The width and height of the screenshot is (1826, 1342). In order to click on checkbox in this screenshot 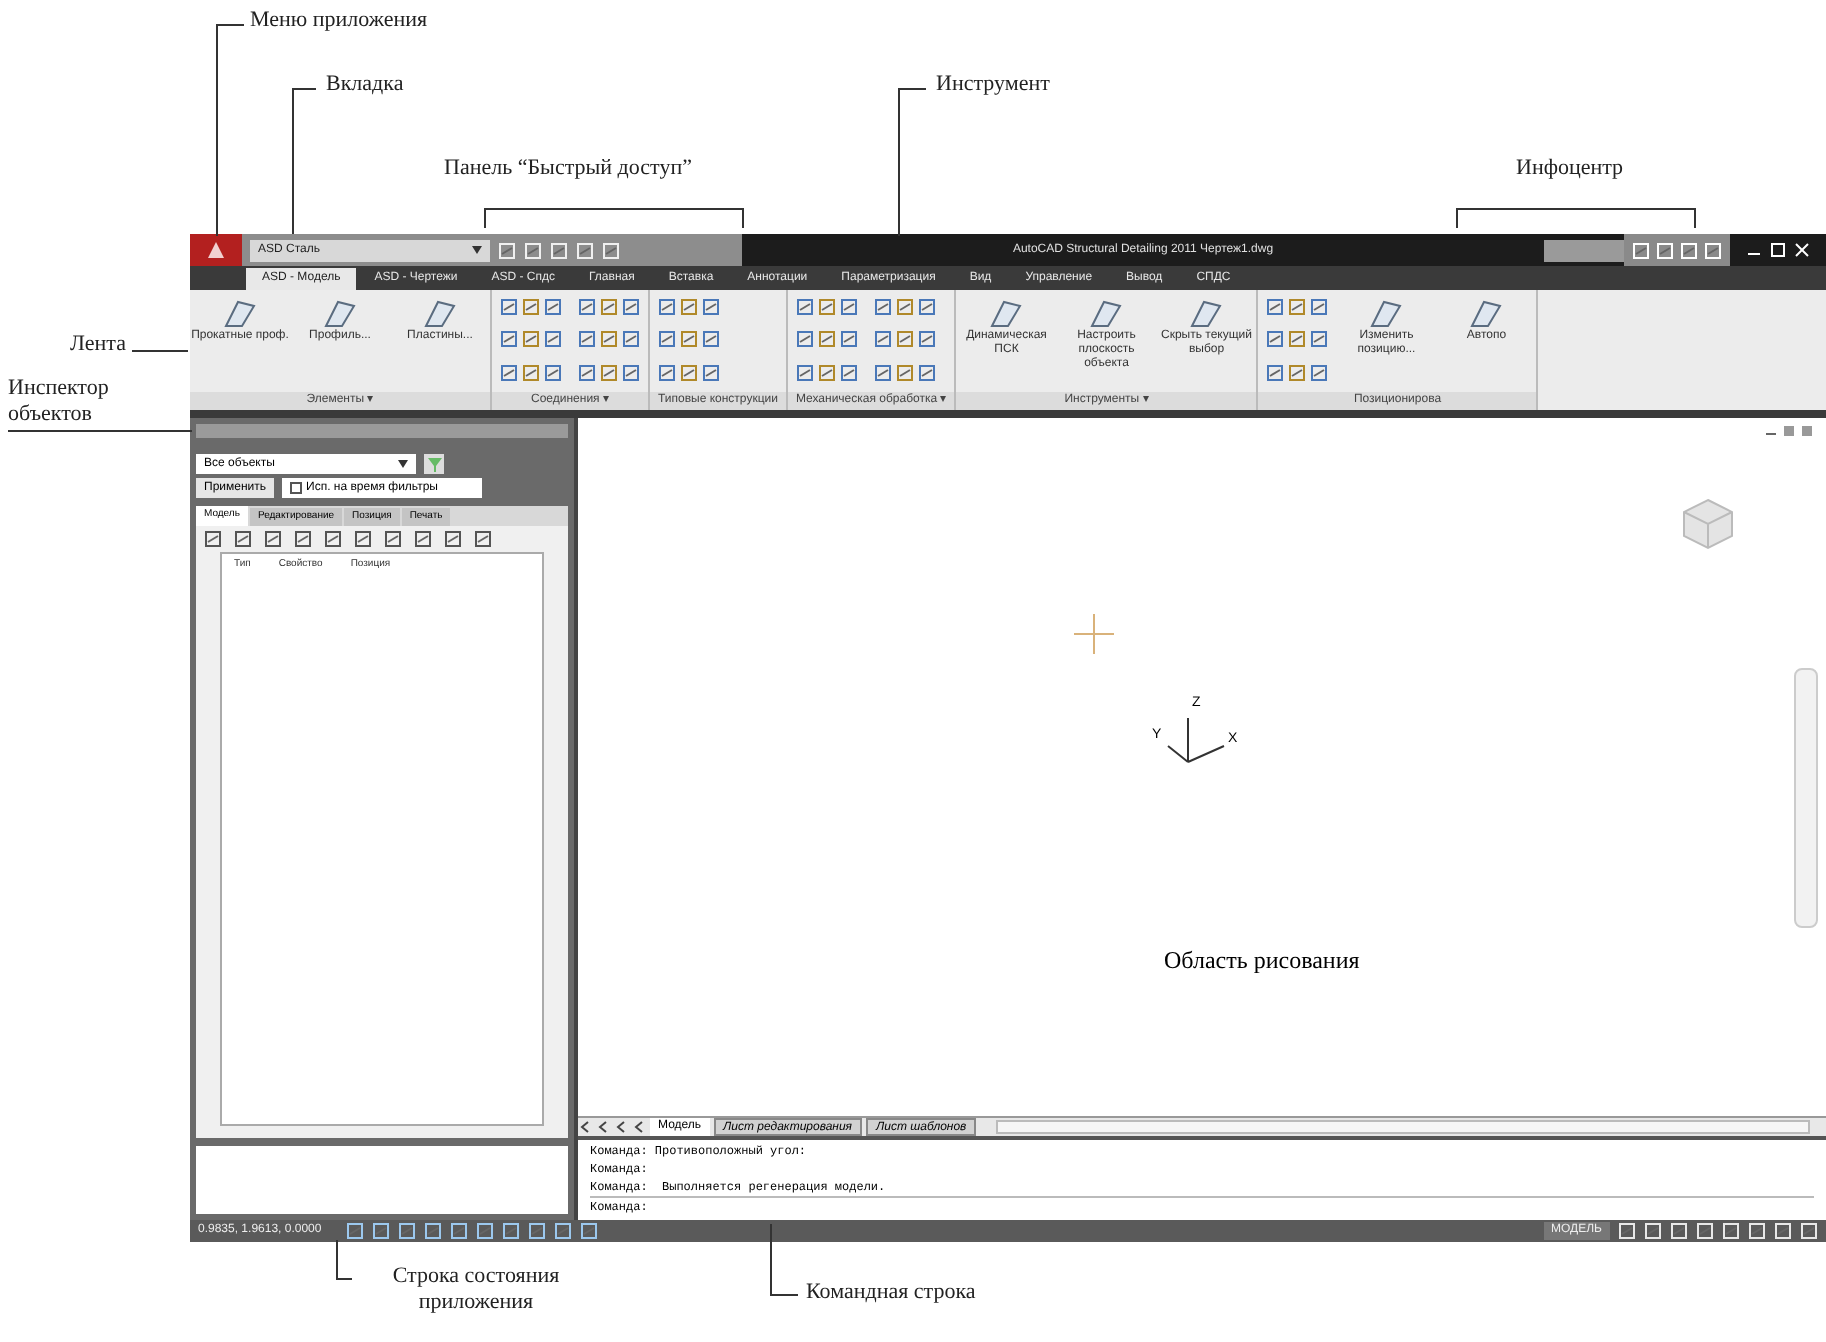, I will do `click(296, 488)`.